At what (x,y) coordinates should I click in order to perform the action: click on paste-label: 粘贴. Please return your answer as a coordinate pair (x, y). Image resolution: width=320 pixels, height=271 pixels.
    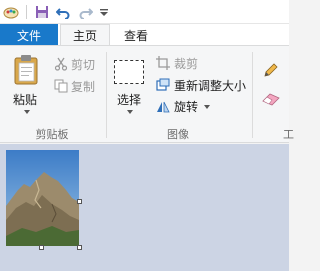
    Looking at the image, I should click on (25, 99).